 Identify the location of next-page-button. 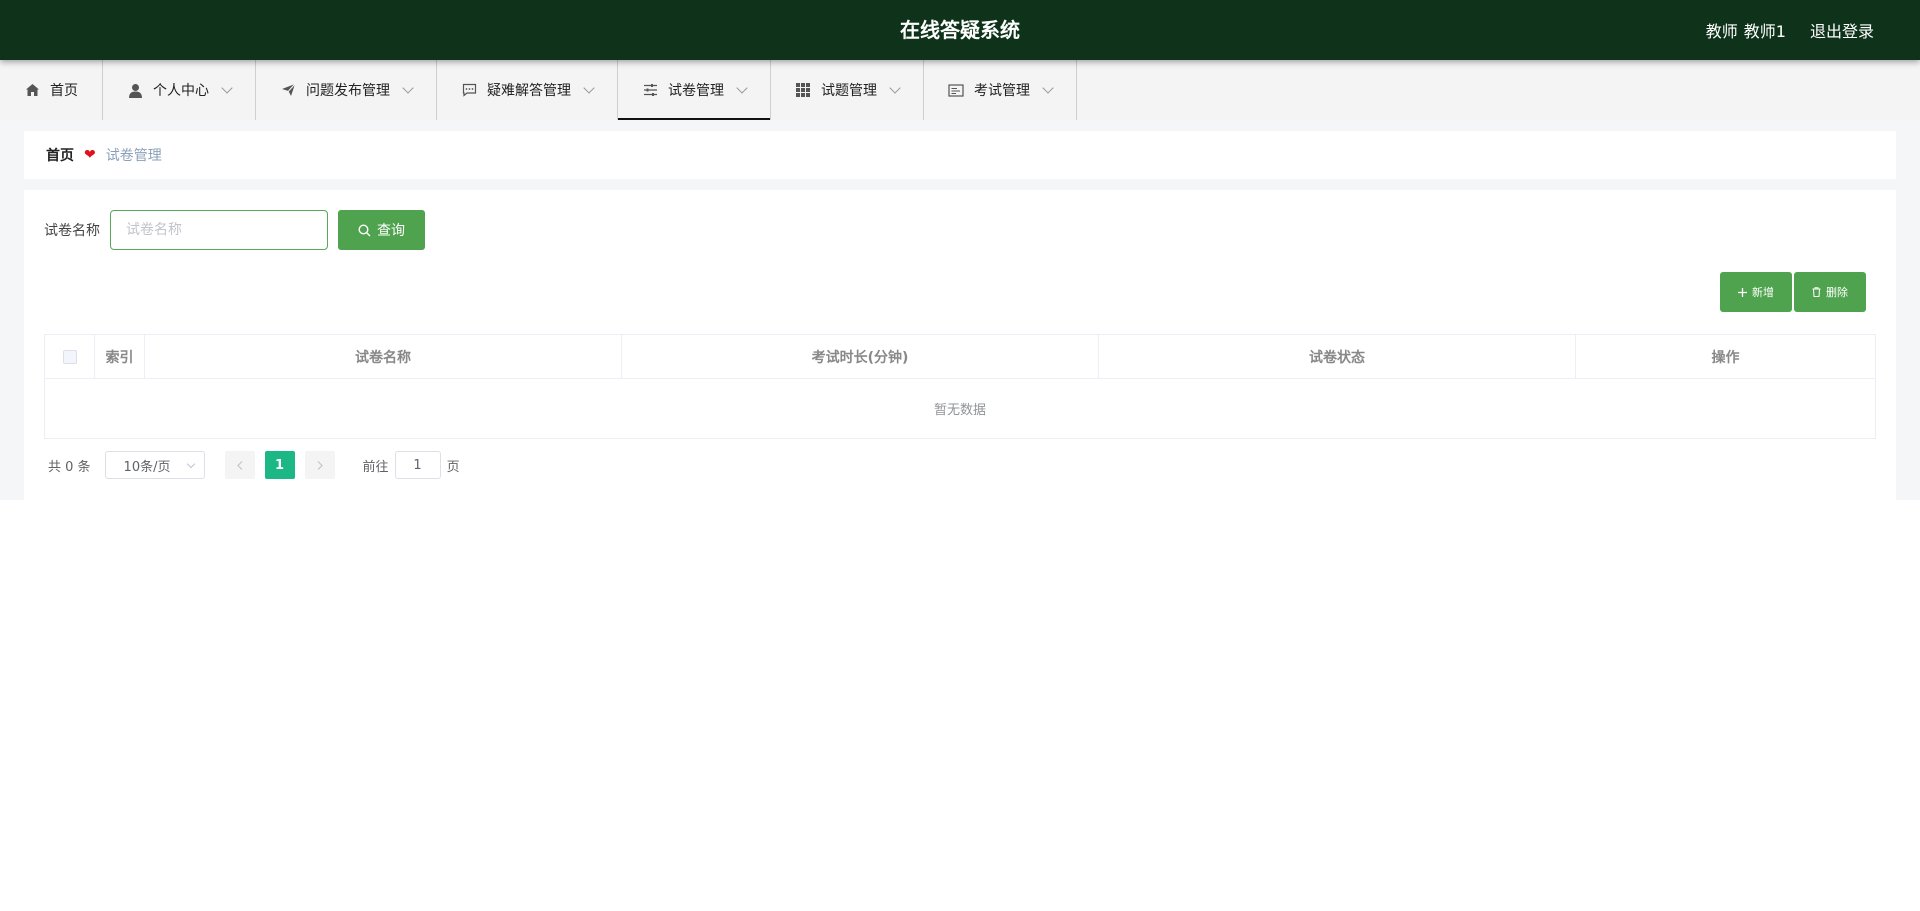
(319, 465).